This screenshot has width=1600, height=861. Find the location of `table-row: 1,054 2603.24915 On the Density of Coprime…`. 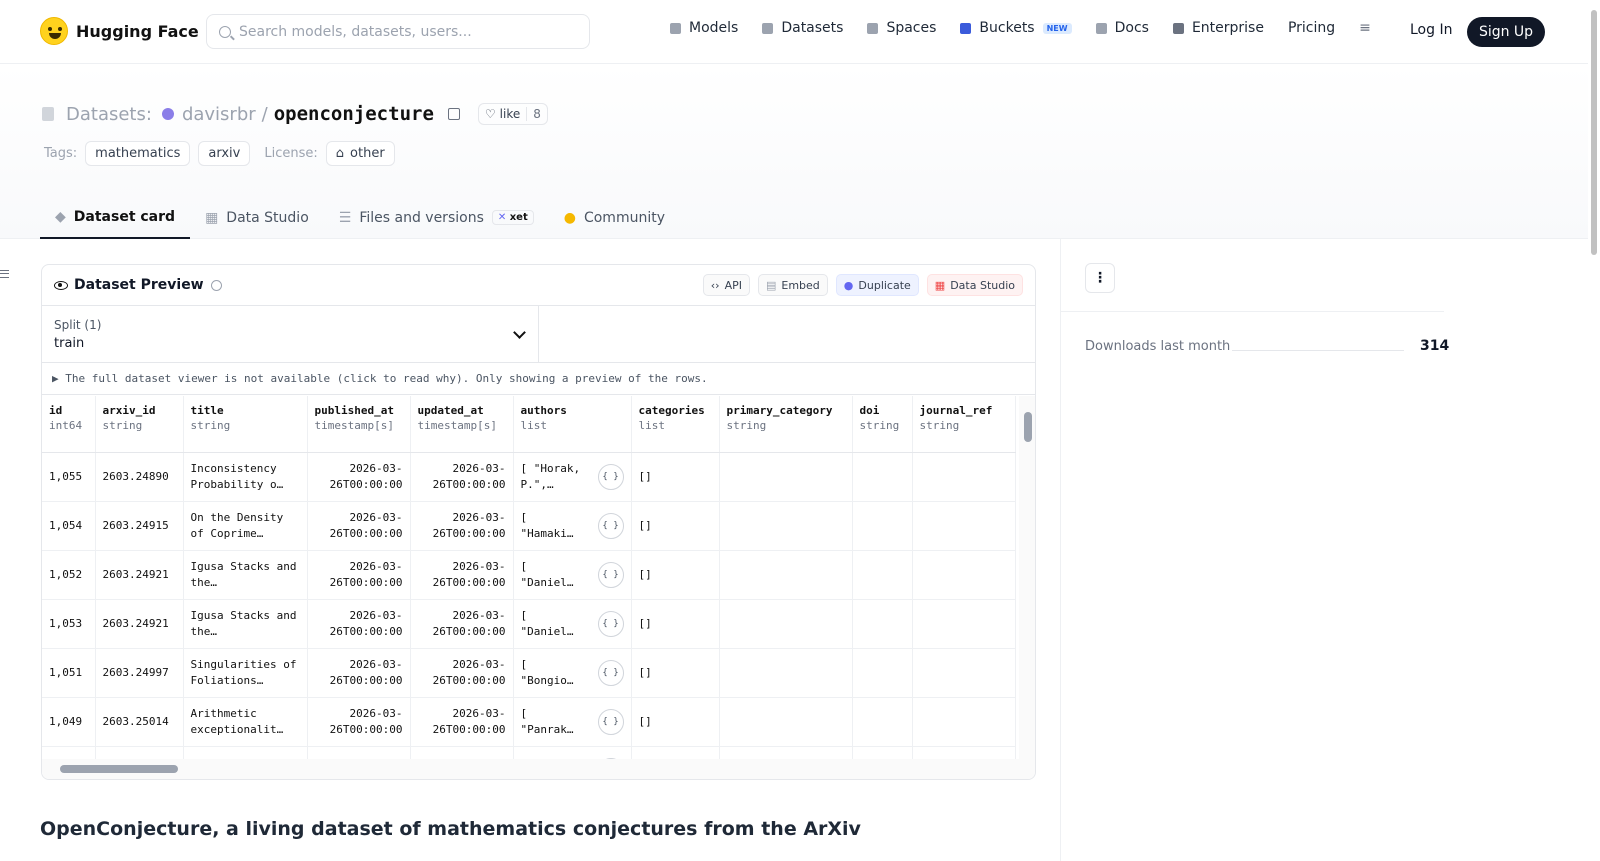

table-row: 1,054 2603.24915 On the Density of Coprime… is located at coordinates (529, 526).